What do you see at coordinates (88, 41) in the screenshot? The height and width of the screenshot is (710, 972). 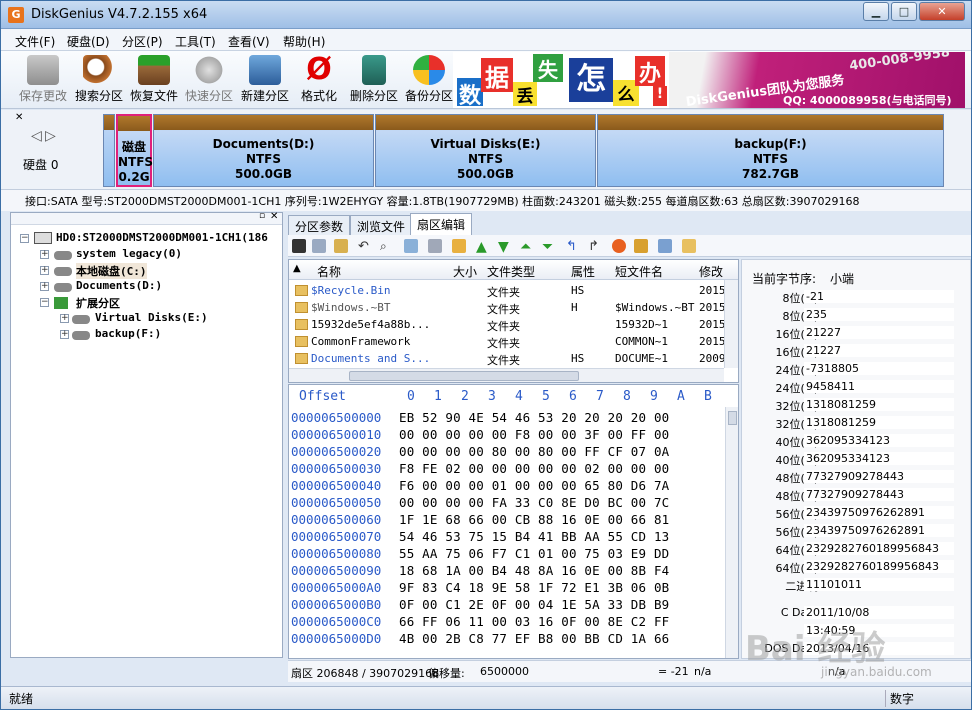 I see `menu-disk: 硬盘(D)` at bounding box center [88, 41].